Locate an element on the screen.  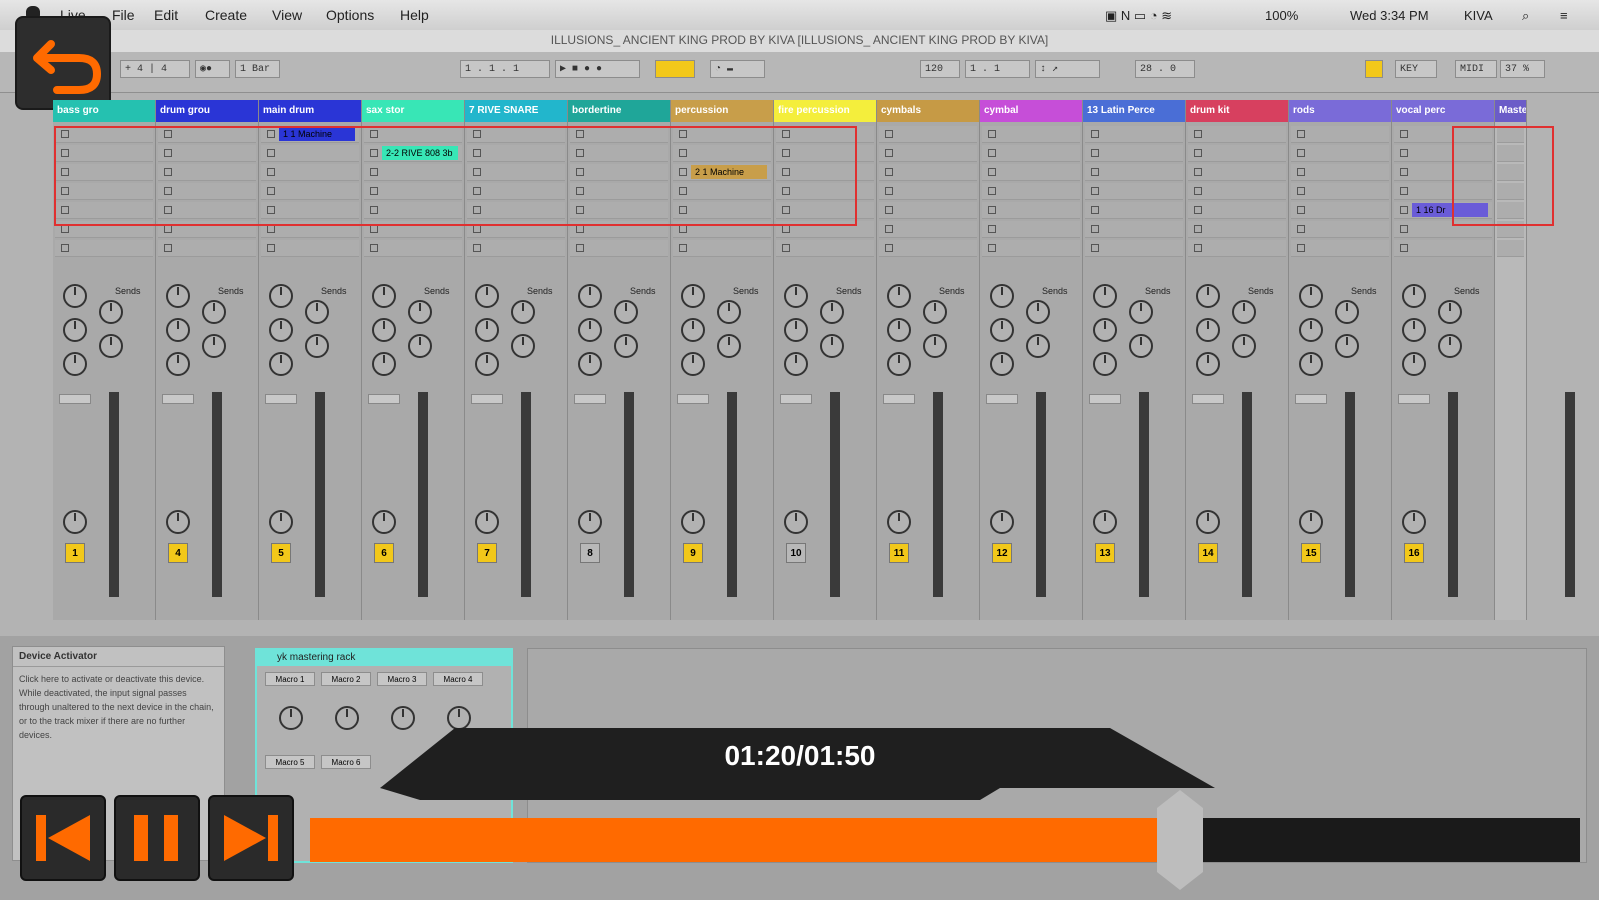
pause-button is located at coordinates (157, 838).